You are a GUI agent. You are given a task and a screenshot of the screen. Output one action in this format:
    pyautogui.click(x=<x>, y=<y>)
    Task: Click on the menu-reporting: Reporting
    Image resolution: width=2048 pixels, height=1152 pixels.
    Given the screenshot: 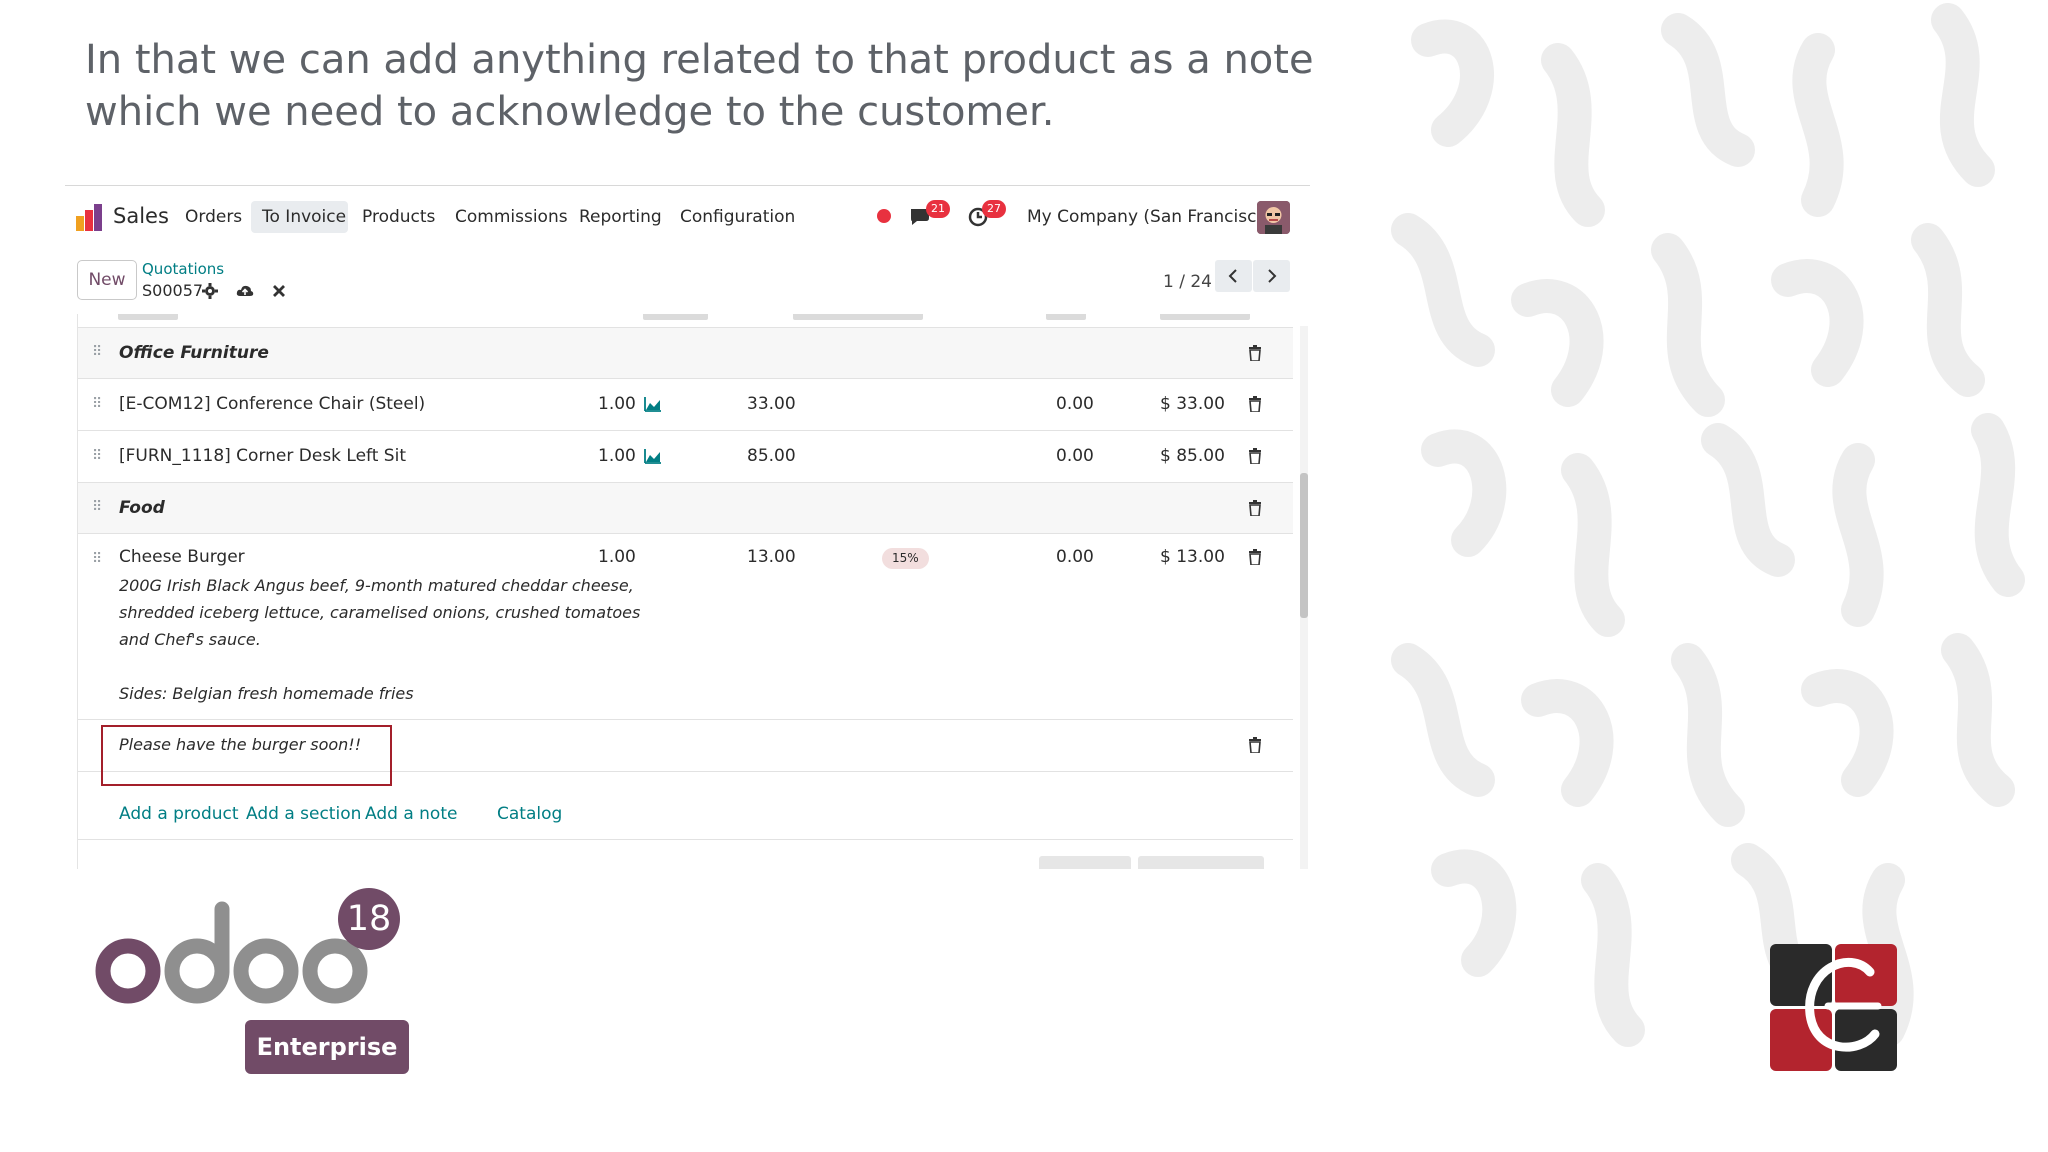 What is the action you would take?
    pyautogui.click(x=620, y=217)
    